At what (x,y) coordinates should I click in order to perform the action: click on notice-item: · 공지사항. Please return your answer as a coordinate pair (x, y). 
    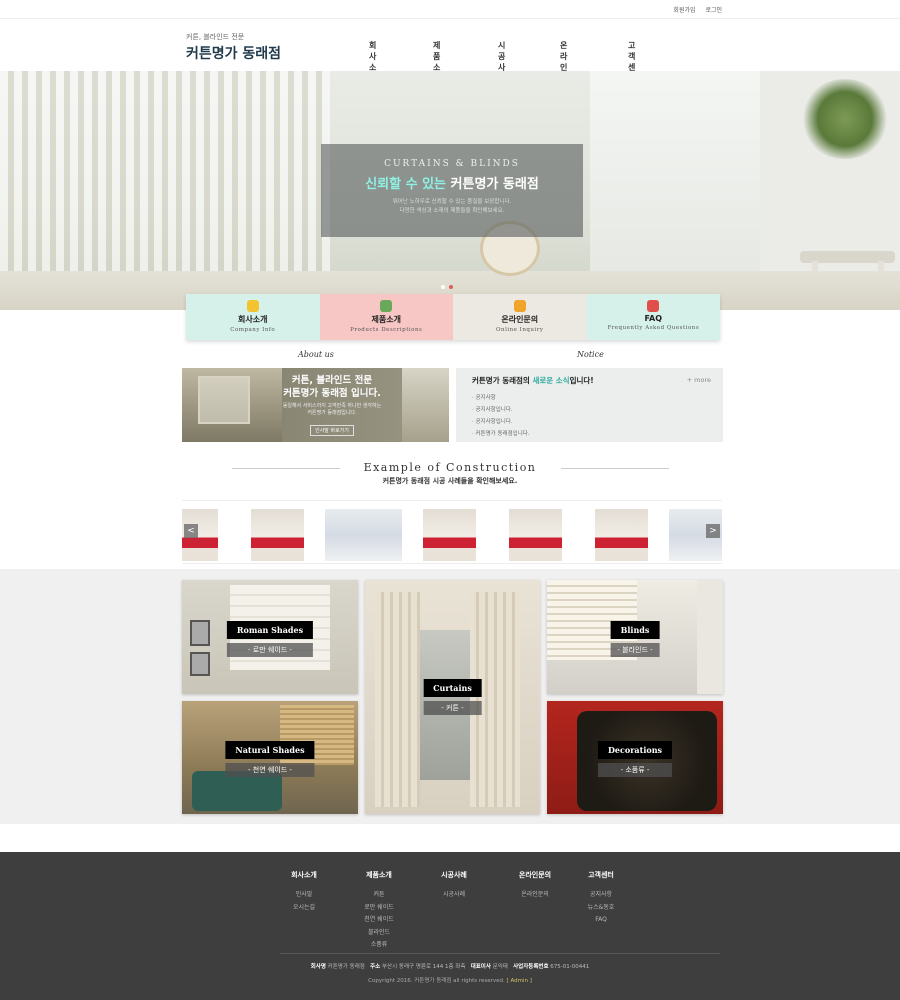
    Looking at the image, I should click on (501, 398).